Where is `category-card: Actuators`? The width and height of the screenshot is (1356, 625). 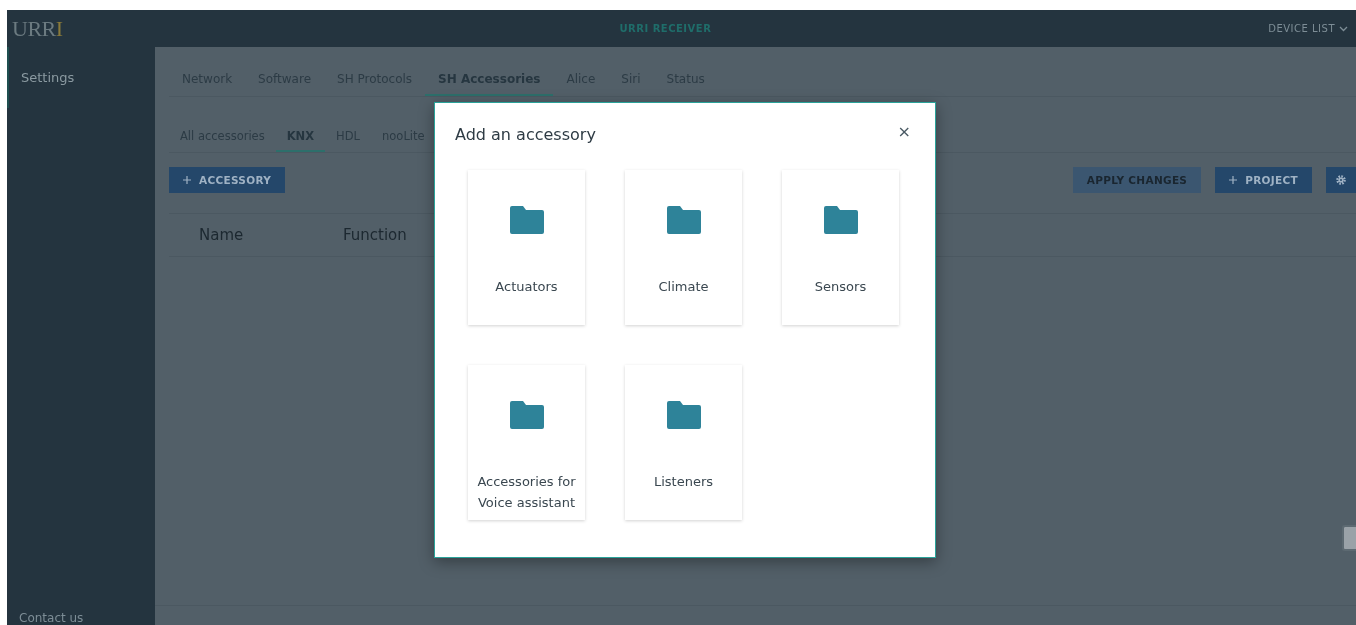
category-card: Actuators is located at coordinates (526, 247).